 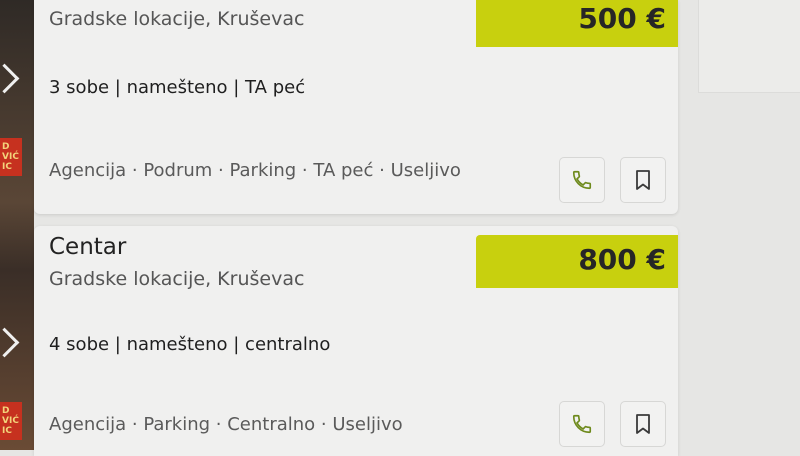 I want to click on listing-summary: 3 sobe | namešteno | TA peć, so click(x=177, y=87).